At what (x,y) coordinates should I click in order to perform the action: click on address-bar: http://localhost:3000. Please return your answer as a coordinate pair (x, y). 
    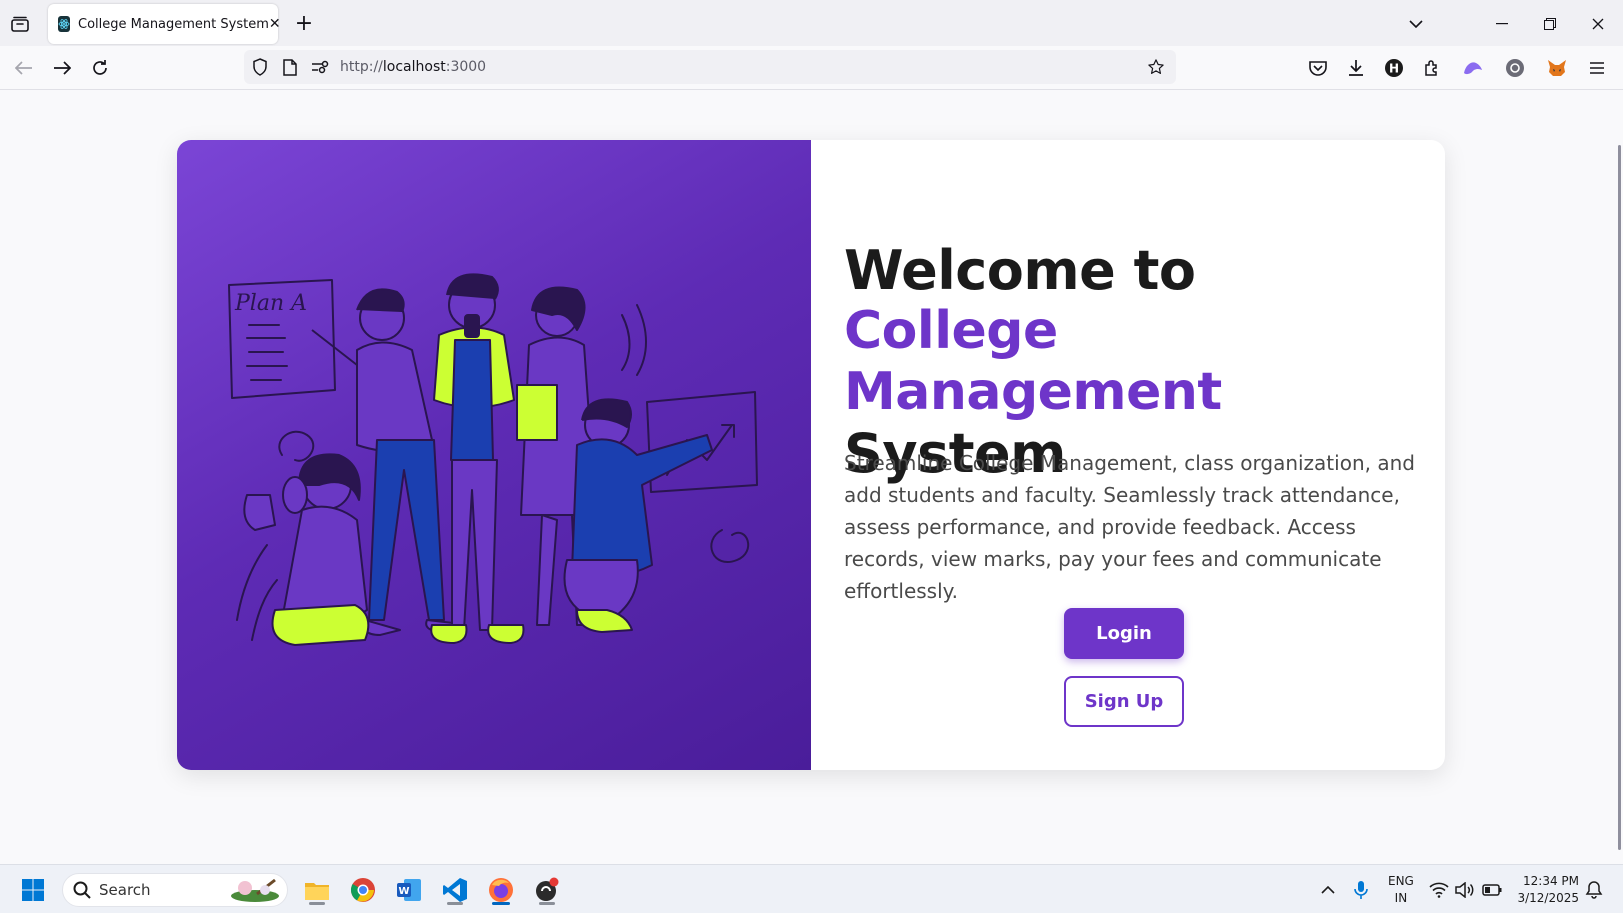
    Looking at the image, I should click on (710, 67).